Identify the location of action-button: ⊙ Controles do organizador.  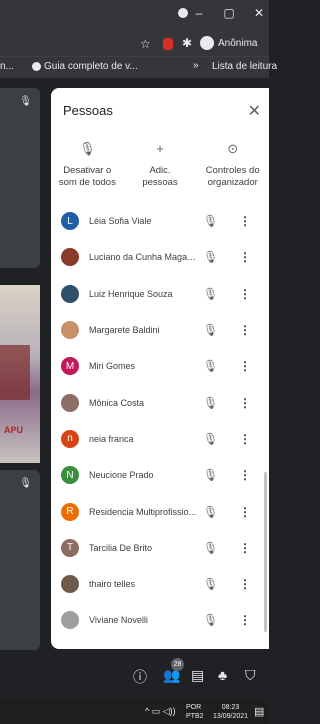
(232, 165).